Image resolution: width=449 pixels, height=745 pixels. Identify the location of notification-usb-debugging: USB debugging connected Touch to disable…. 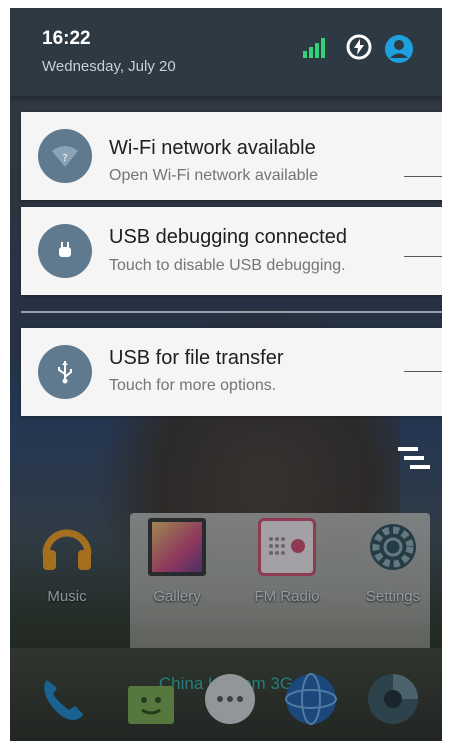
(231, 251).